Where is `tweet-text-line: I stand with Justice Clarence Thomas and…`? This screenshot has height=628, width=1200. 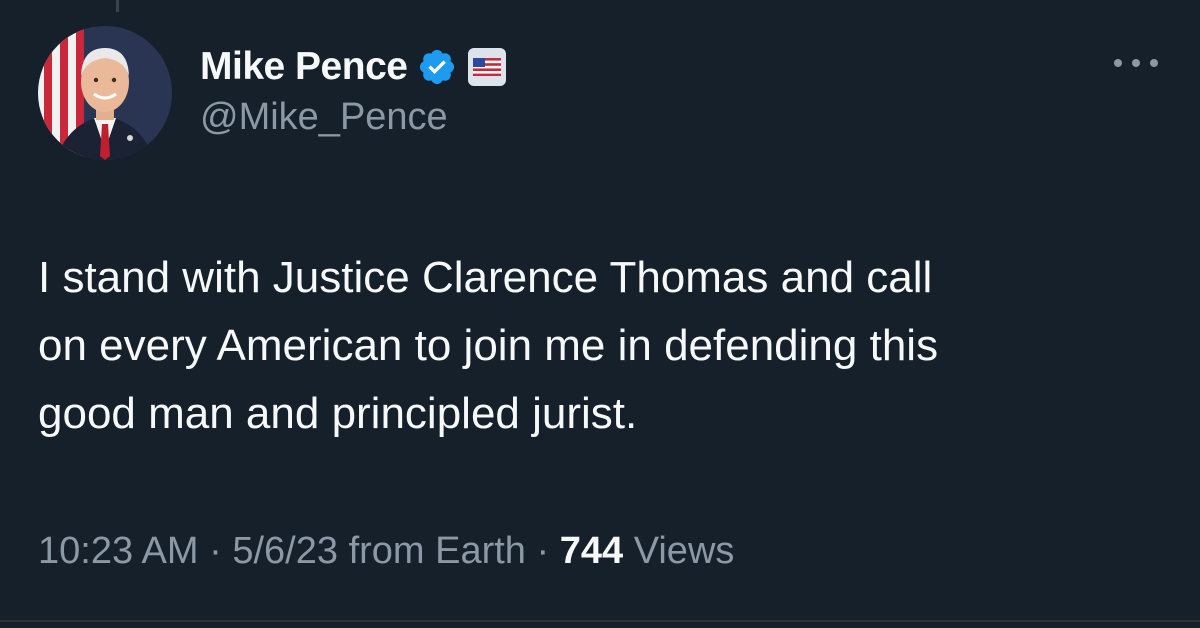 tweet-text-line: I stand with Justice Clarence Thomas and… is located at coordinates (485, 277).